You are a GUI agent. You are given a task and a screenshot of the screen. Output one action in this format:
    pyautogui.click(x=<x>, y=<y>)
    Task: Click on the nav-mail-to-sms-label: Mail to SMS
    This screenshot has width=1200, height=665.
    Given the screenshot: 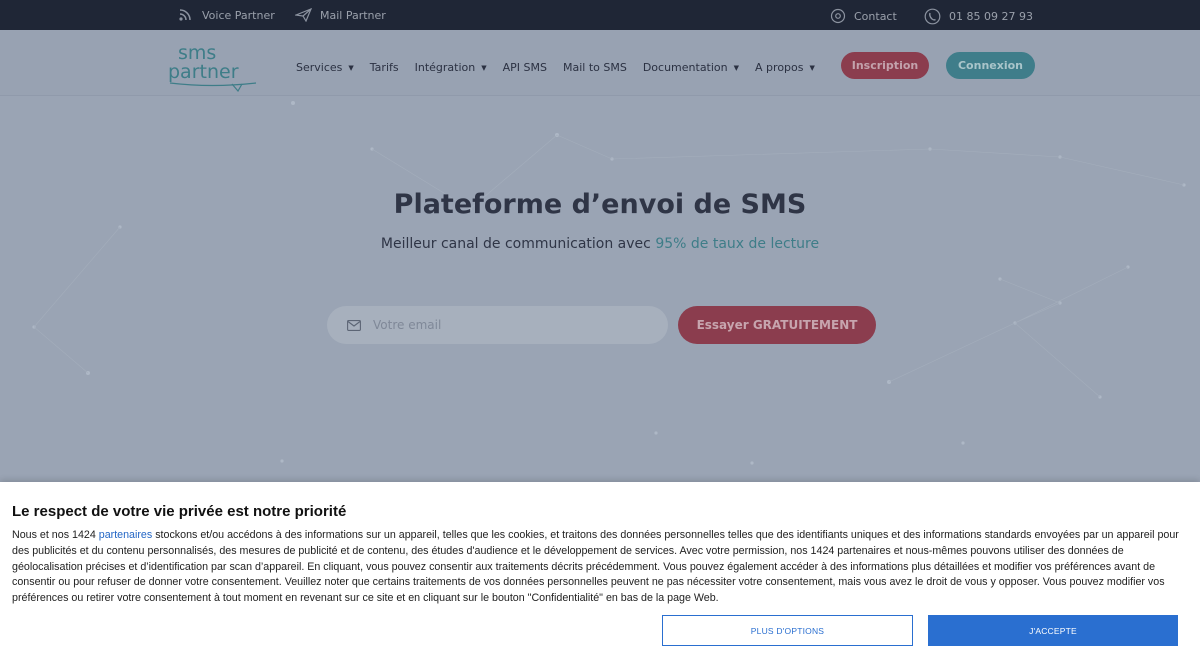 What is the action you would take?
    pyautogui.click(x=594, y=67)
    